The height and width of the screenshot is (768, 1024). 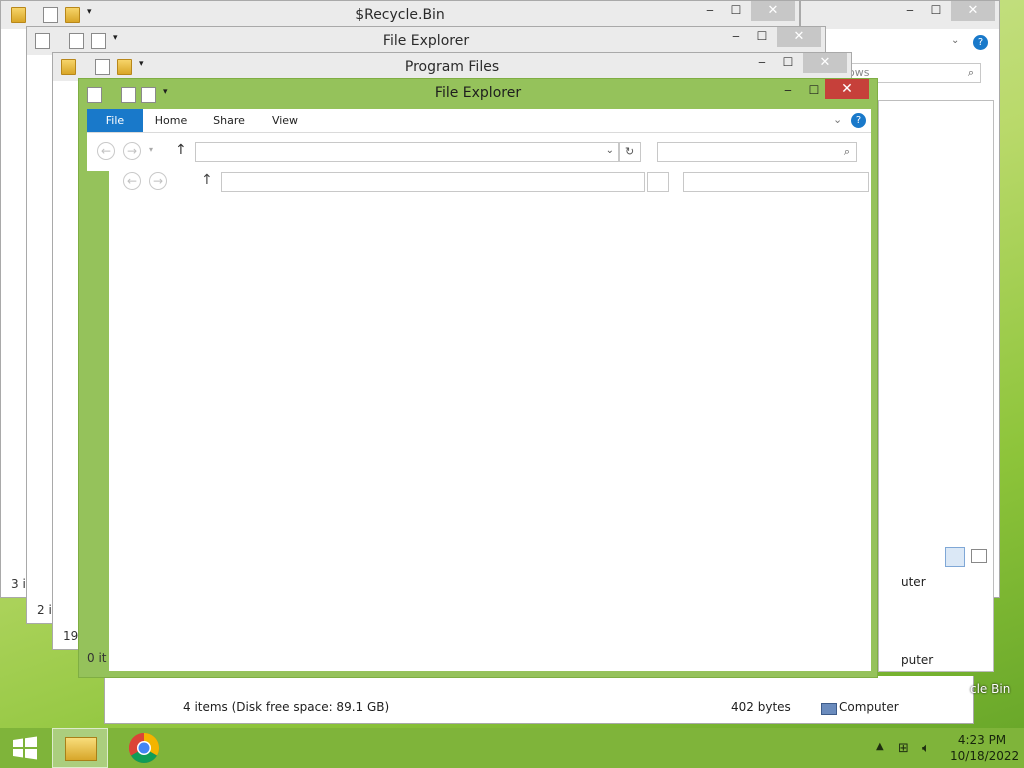 I want to click on ghost-navigation-bar: ← → ↑, so click(x=490, y=182).